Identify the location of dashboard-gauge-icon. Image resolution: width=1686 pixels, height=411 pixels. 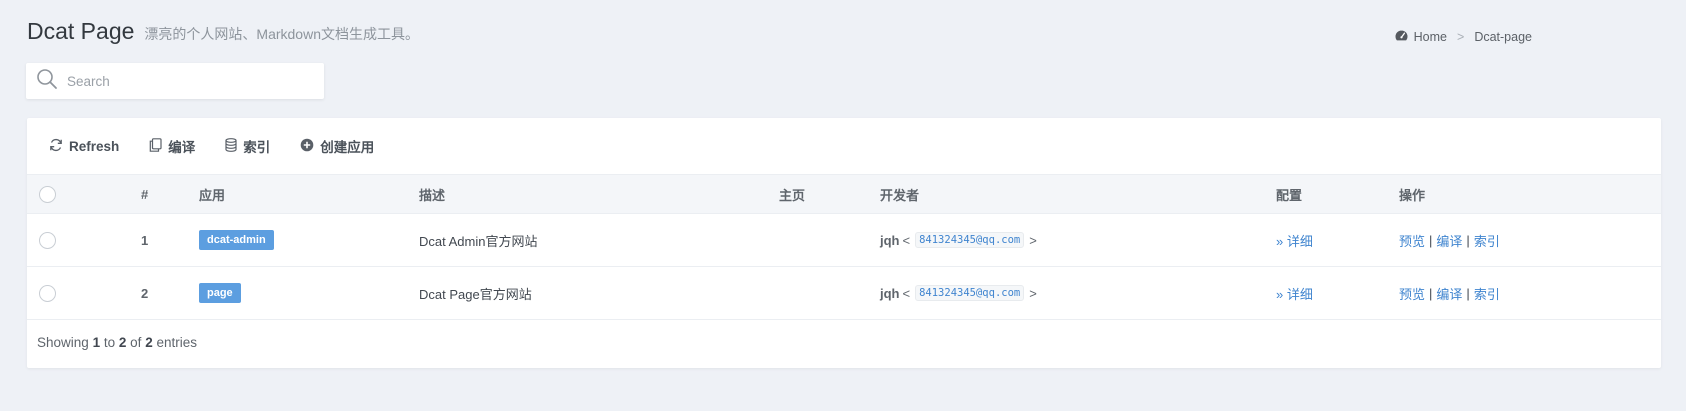
(1404, 37).